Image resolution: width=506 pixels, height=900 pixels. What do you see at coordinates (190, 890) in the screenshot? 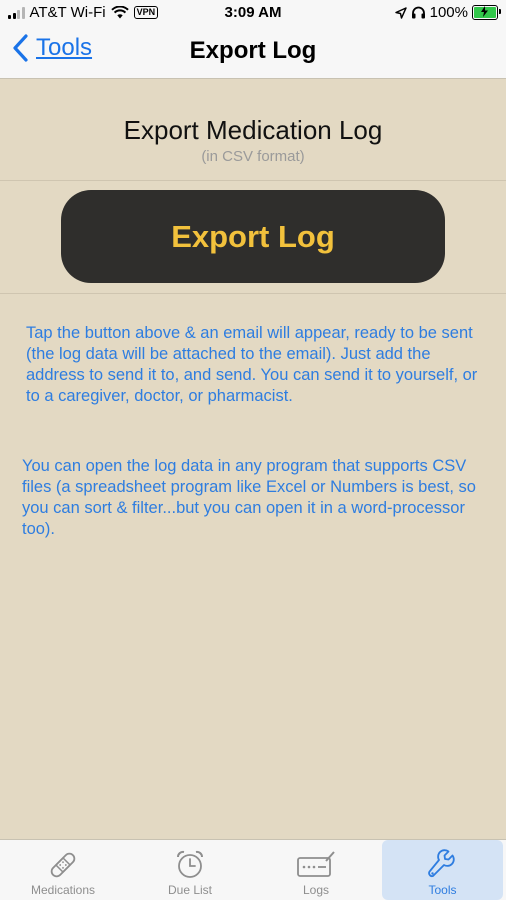
I see `tab-label: Due List` at bounding box center [190, 890].